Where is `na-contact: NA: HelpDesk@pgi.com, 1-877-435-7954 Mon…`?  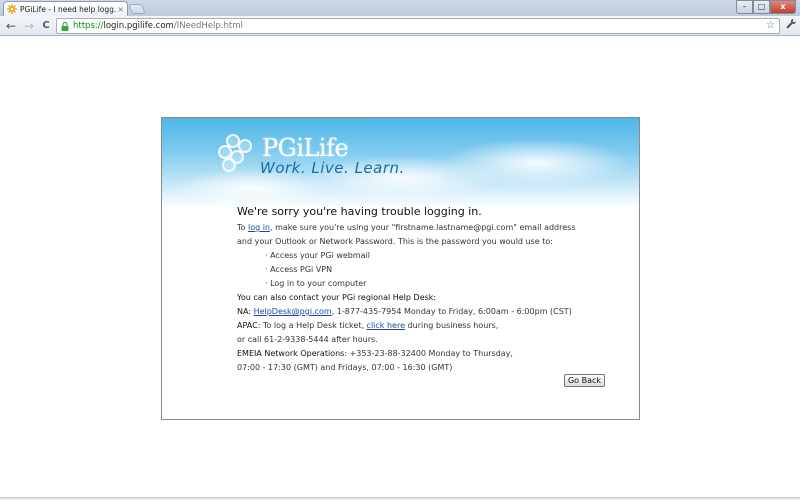
na-contact: NA: HelpDesk@pgi.com, 1-877-435-7954 Mon… is located at coordinates (432, 312).